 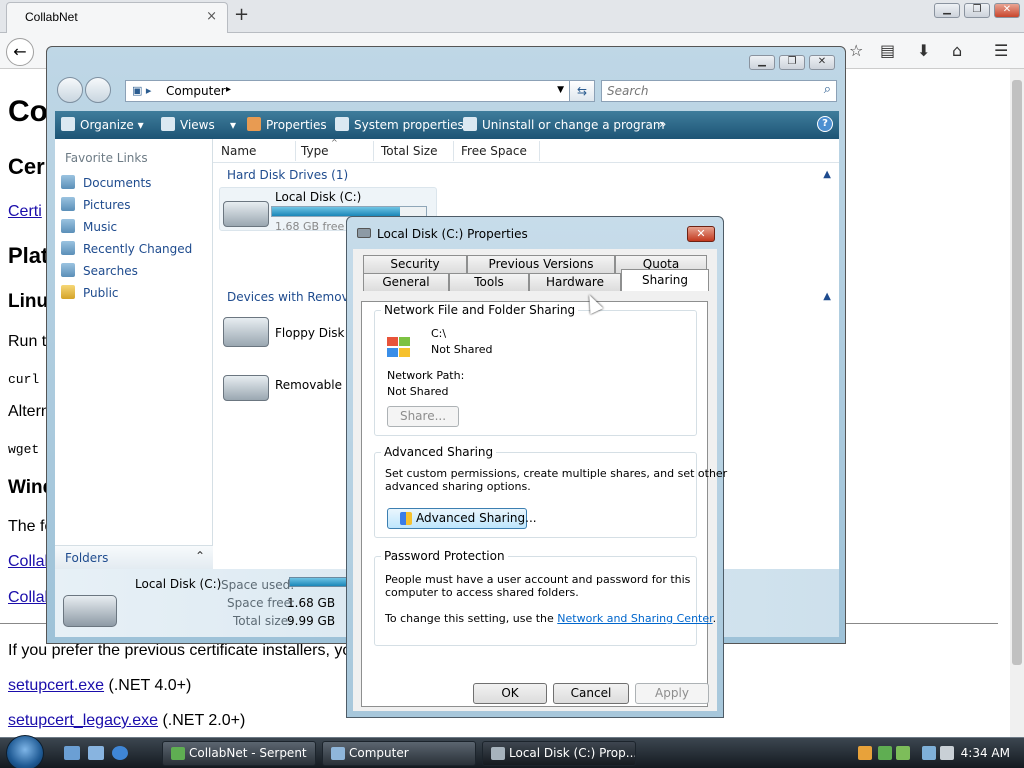 What do you see at coordinates (827, 89) in the screenshot?
I see `search-icon: ⌕` at bounding box center [827, 89].